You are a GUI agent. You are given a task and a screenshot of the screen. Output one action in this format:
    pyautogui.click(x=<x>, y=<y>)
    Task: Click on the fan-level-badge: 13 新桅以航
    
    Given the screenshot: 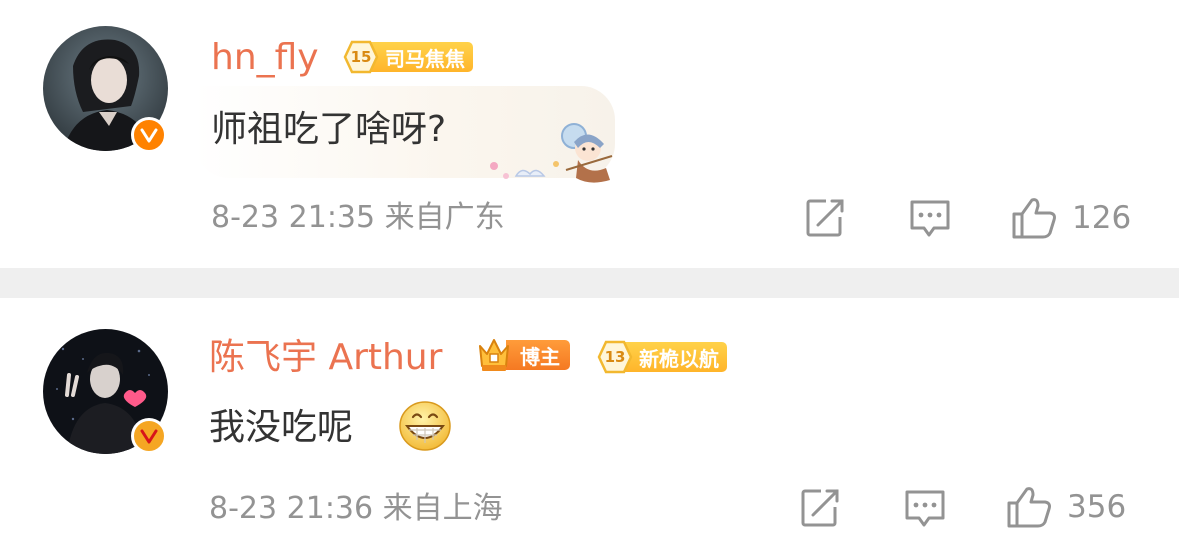 What is the action you would take?
    pyautogui.click(x=662, y=357)
    